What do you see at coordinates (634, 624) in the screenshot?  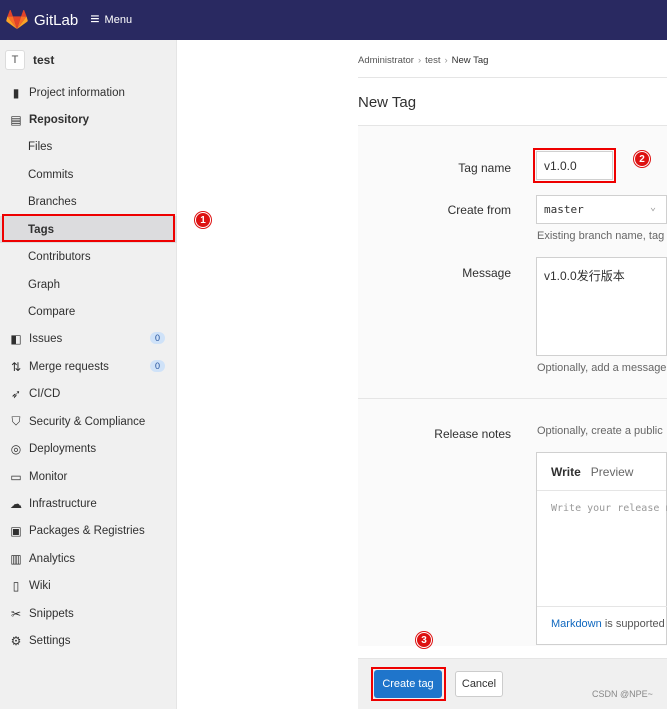 I see `markdown-supported-text: is supported` at bounding box center [634, 624].